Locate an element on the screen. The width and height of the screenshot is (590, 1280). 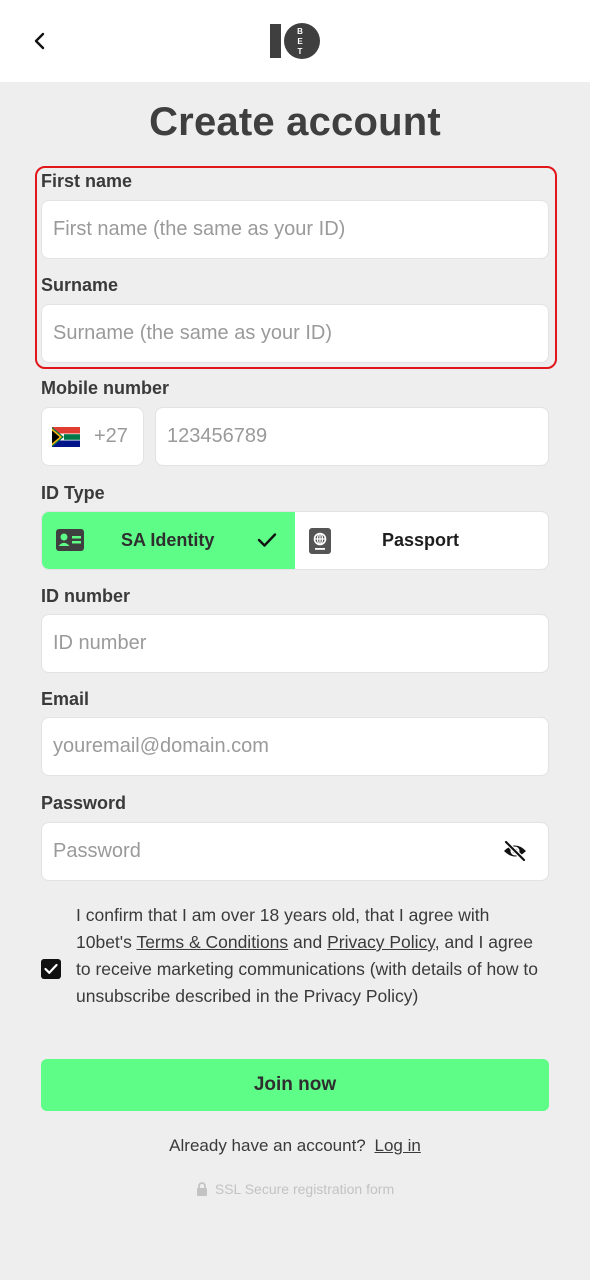
sa-identity-label: SA Identity is located at coordinates (168, 540).